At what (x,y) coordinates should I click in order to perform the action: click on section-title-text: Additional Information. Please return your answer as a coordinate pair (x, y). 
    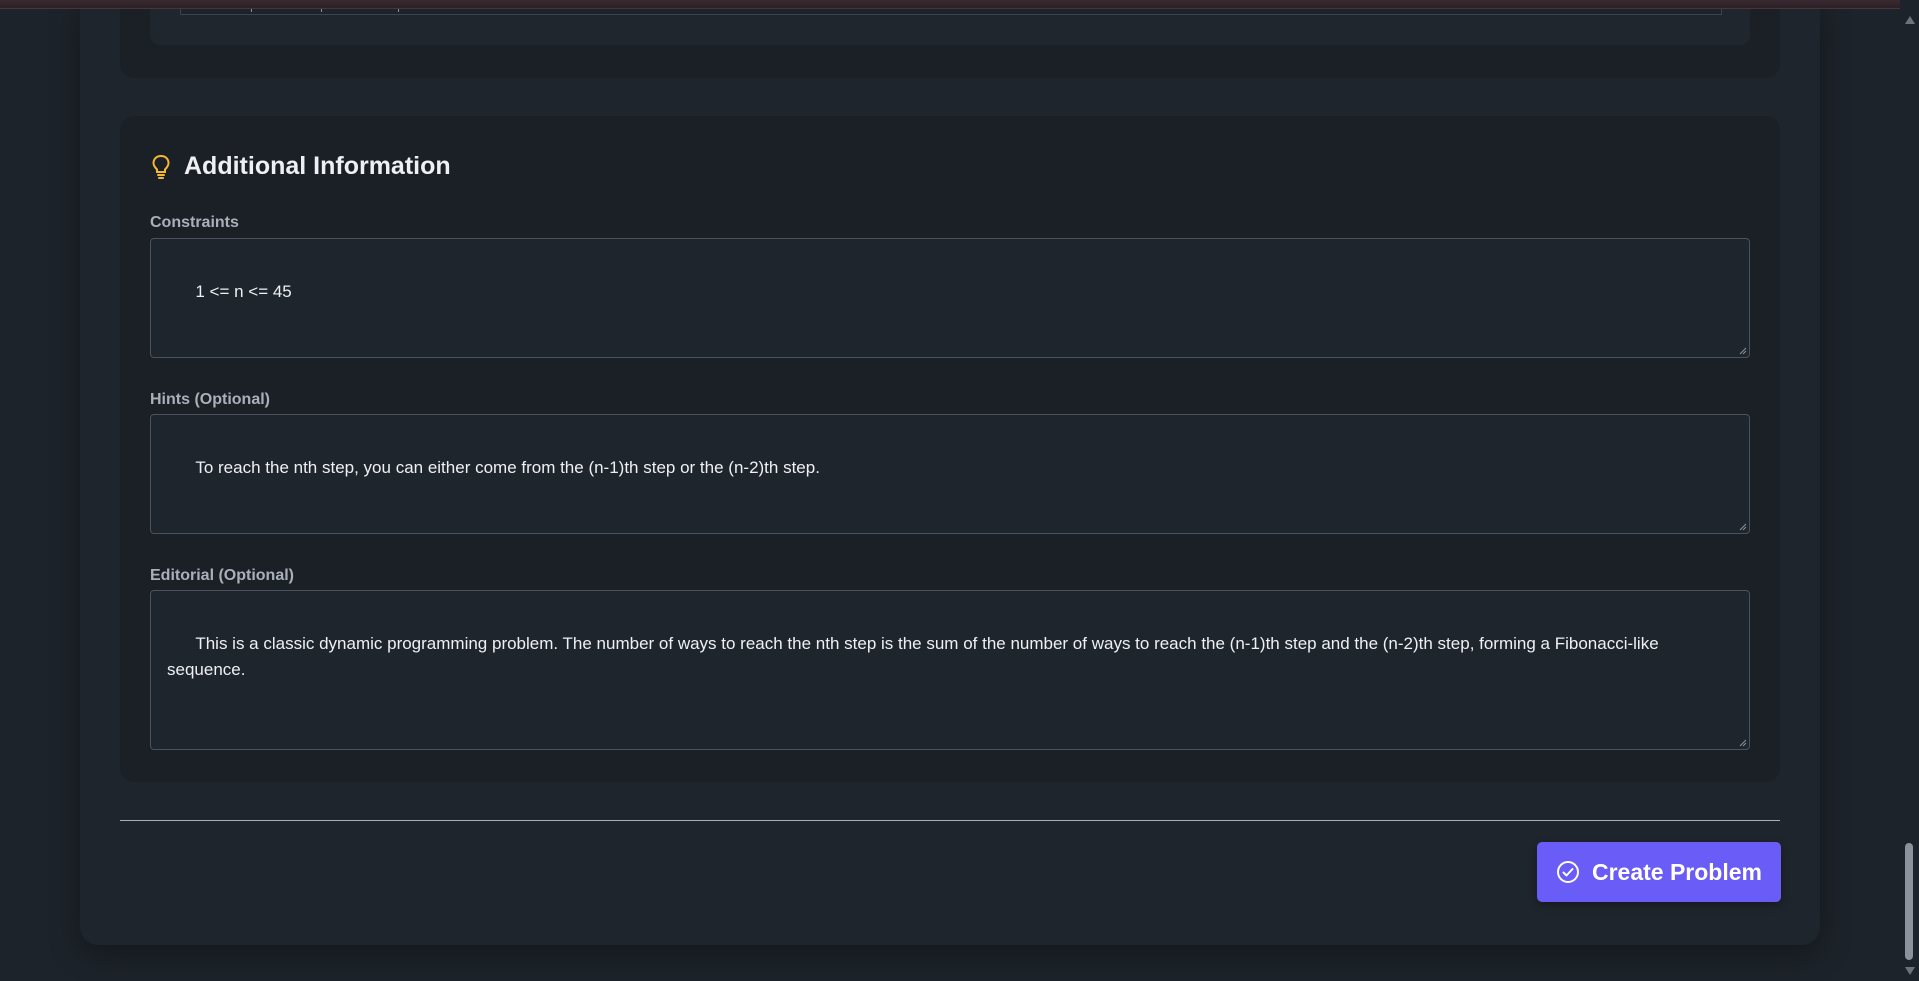
    Looking at the image, I should click on (317, 166).